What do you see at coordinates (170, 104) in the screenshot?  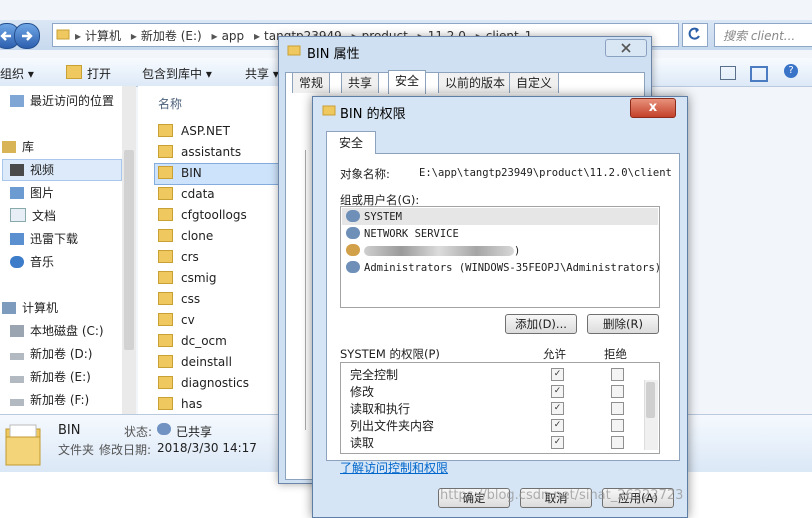 I see `column-name-label: 名称` at bounding box center [170, 104].